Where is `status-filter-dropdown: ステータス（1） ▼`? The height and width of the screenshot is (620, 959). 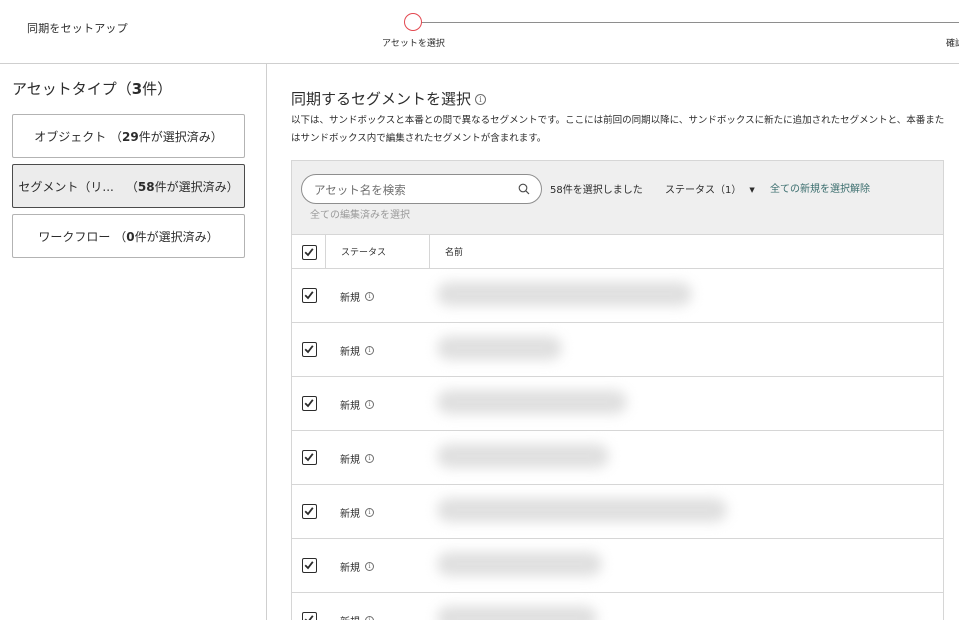
status-filter-dropdown: ステータス（1） ▼ is located at coordinates (710, 188).